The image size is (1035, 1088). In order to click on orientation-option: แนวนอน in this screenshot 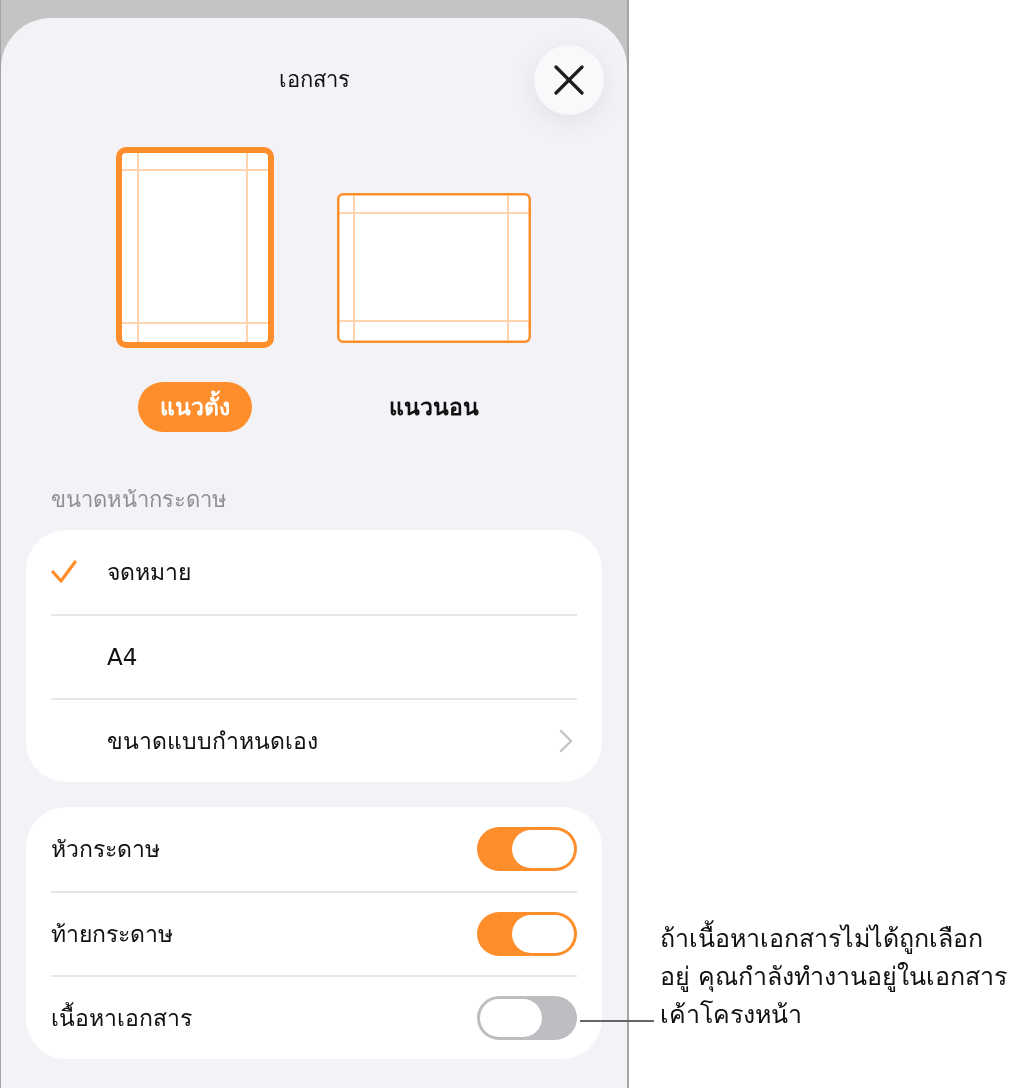, I will do `click(433, 407)`.